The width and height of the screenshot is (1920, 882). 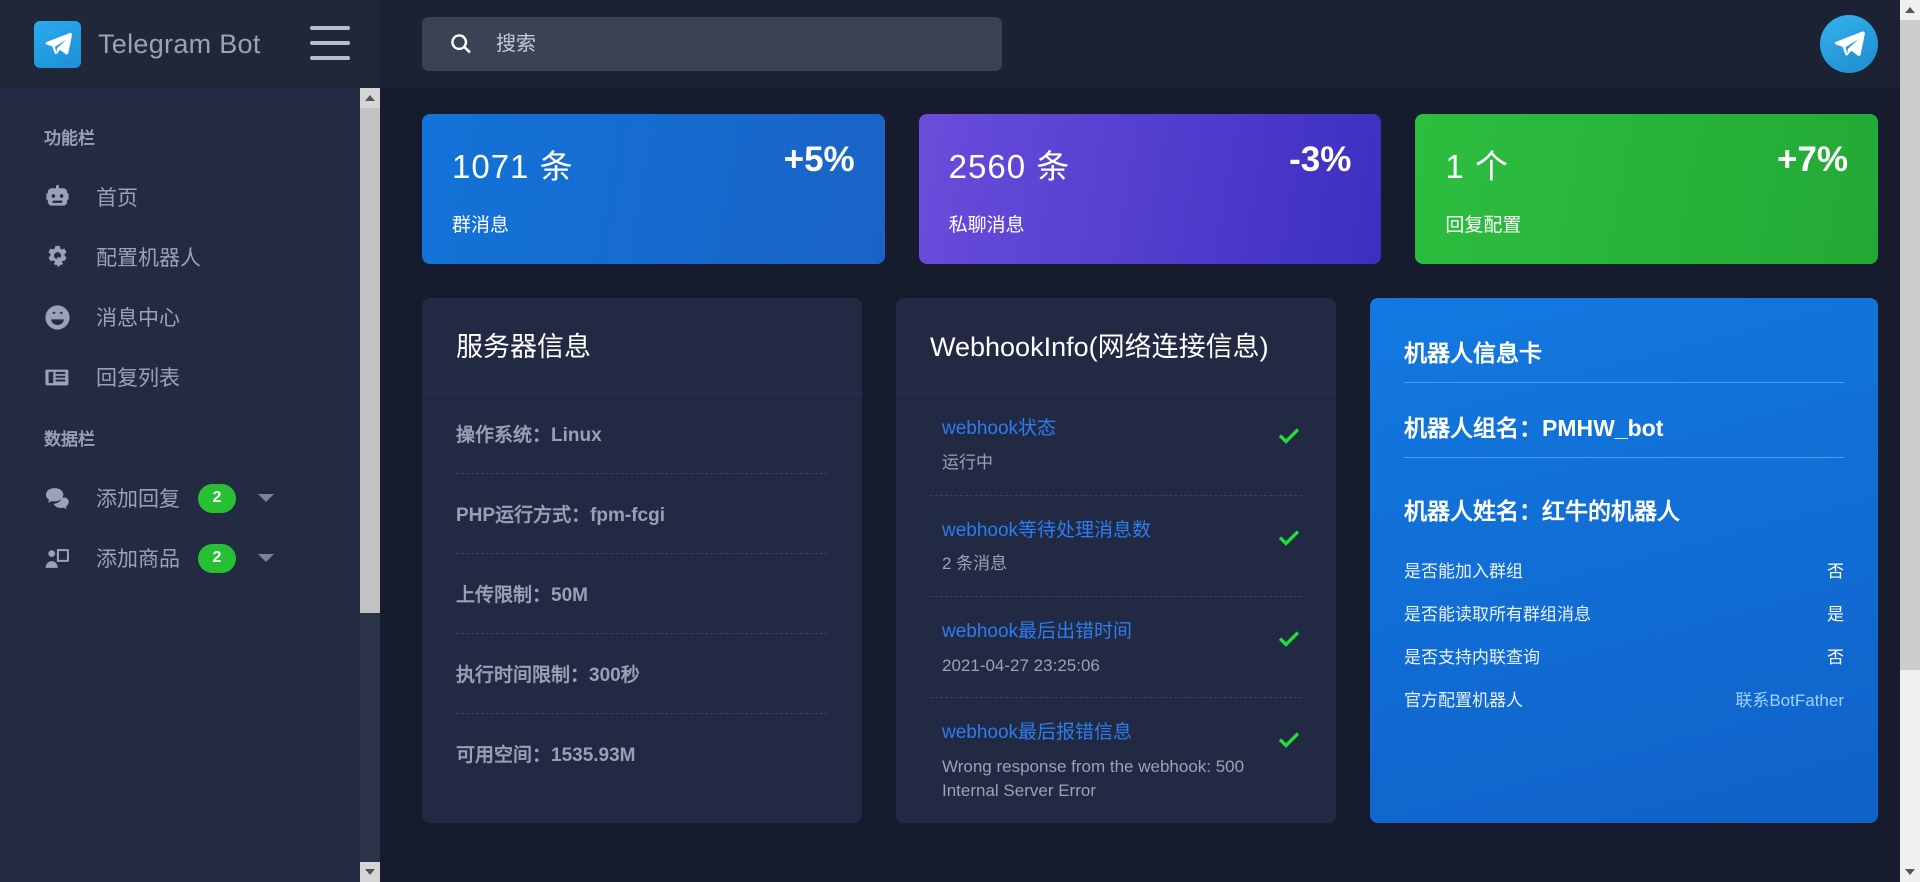 I want to click on bot-attr-row: 官方配置机器人 联系BotFather, so click(x=1624, y=698).